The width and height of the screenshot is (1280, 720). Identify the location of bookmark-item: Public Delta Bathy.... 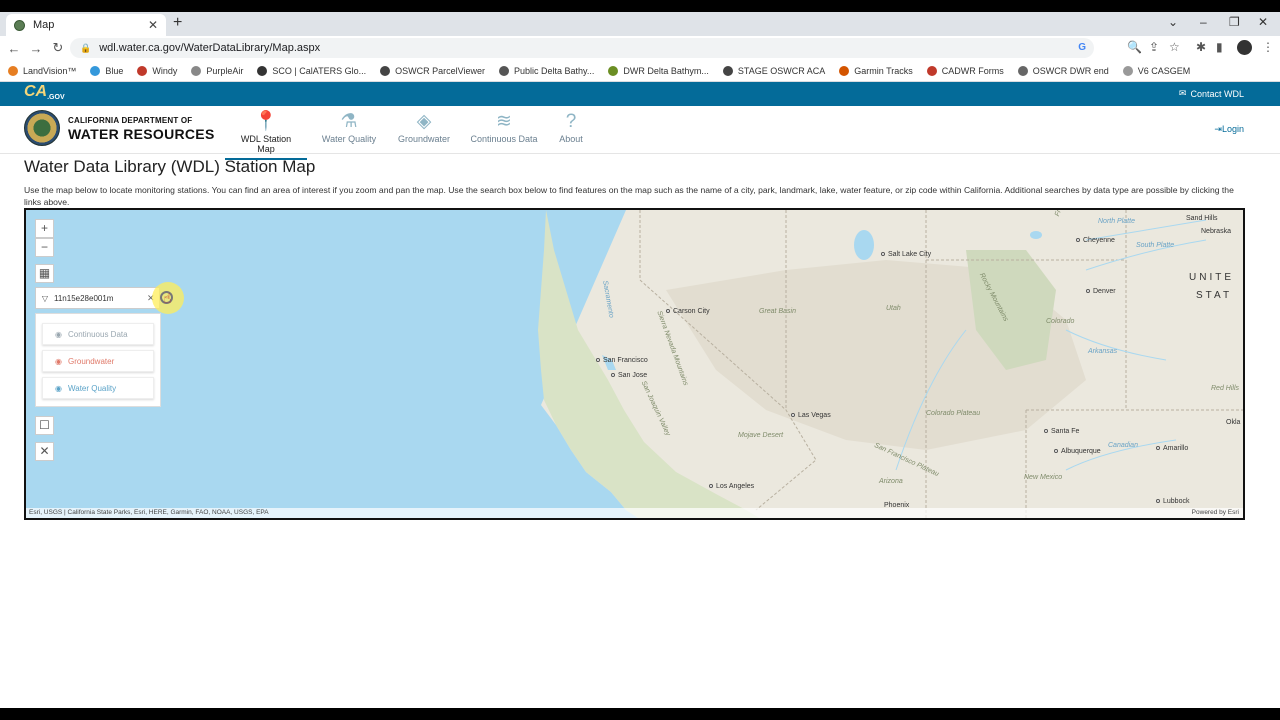
(546, 70).